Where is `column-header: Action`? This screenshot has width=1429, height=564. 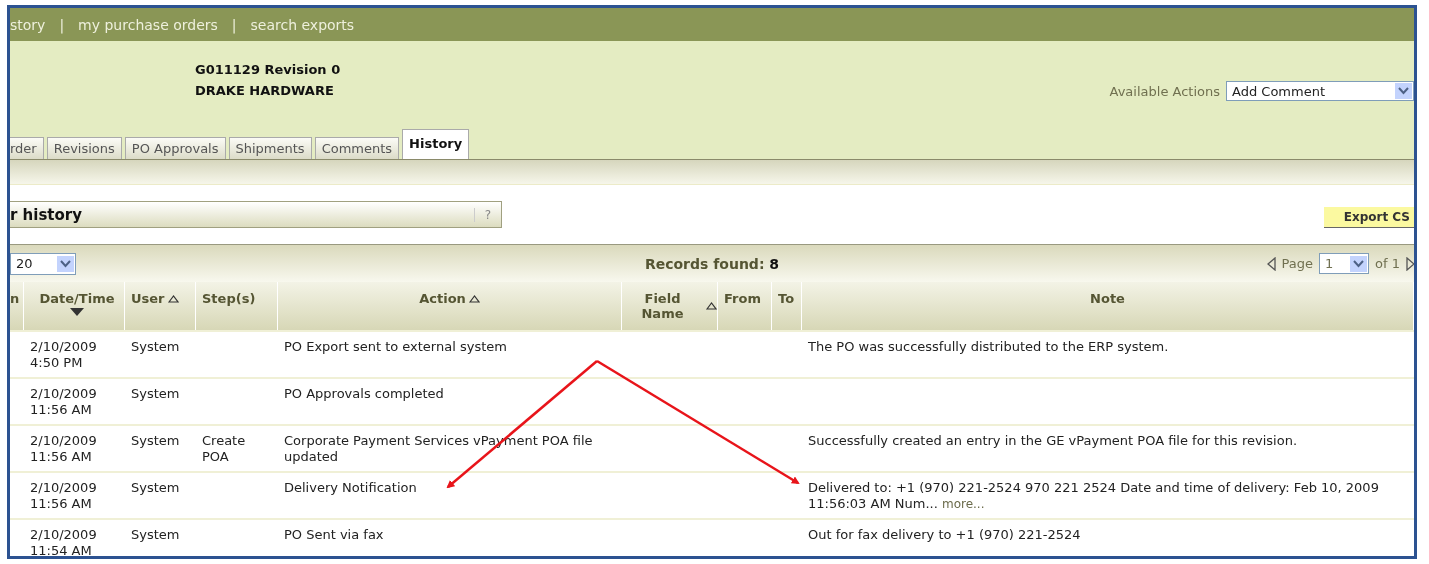 column-header: Action is located at coordinates (442, 298).